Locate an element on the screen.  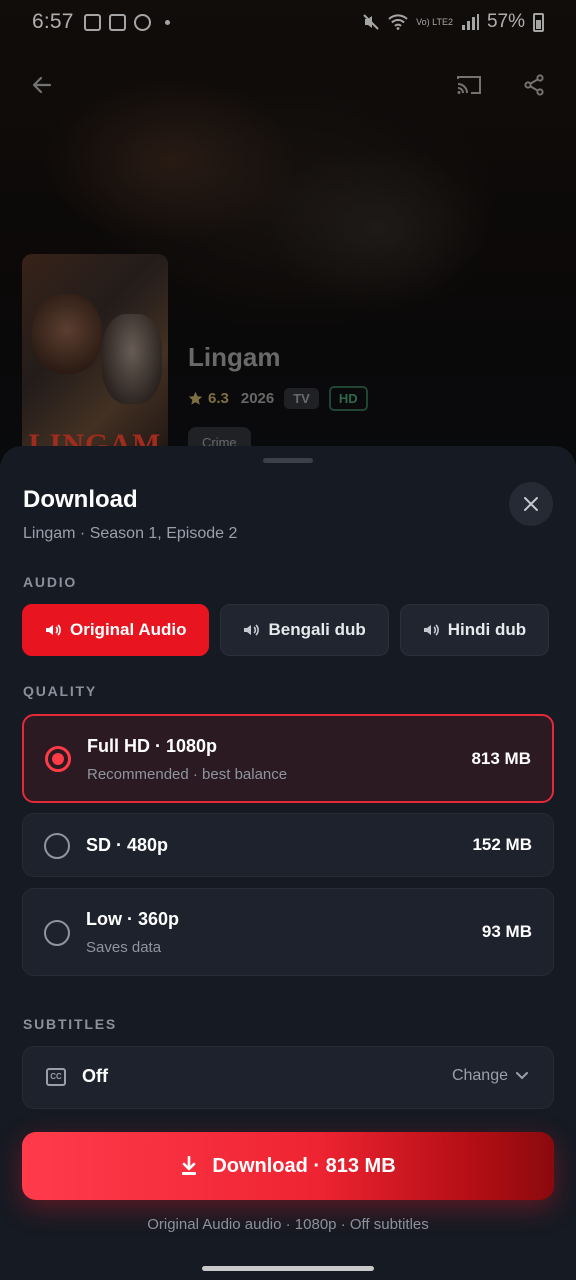
close-button is located at coordinates (531, 504).